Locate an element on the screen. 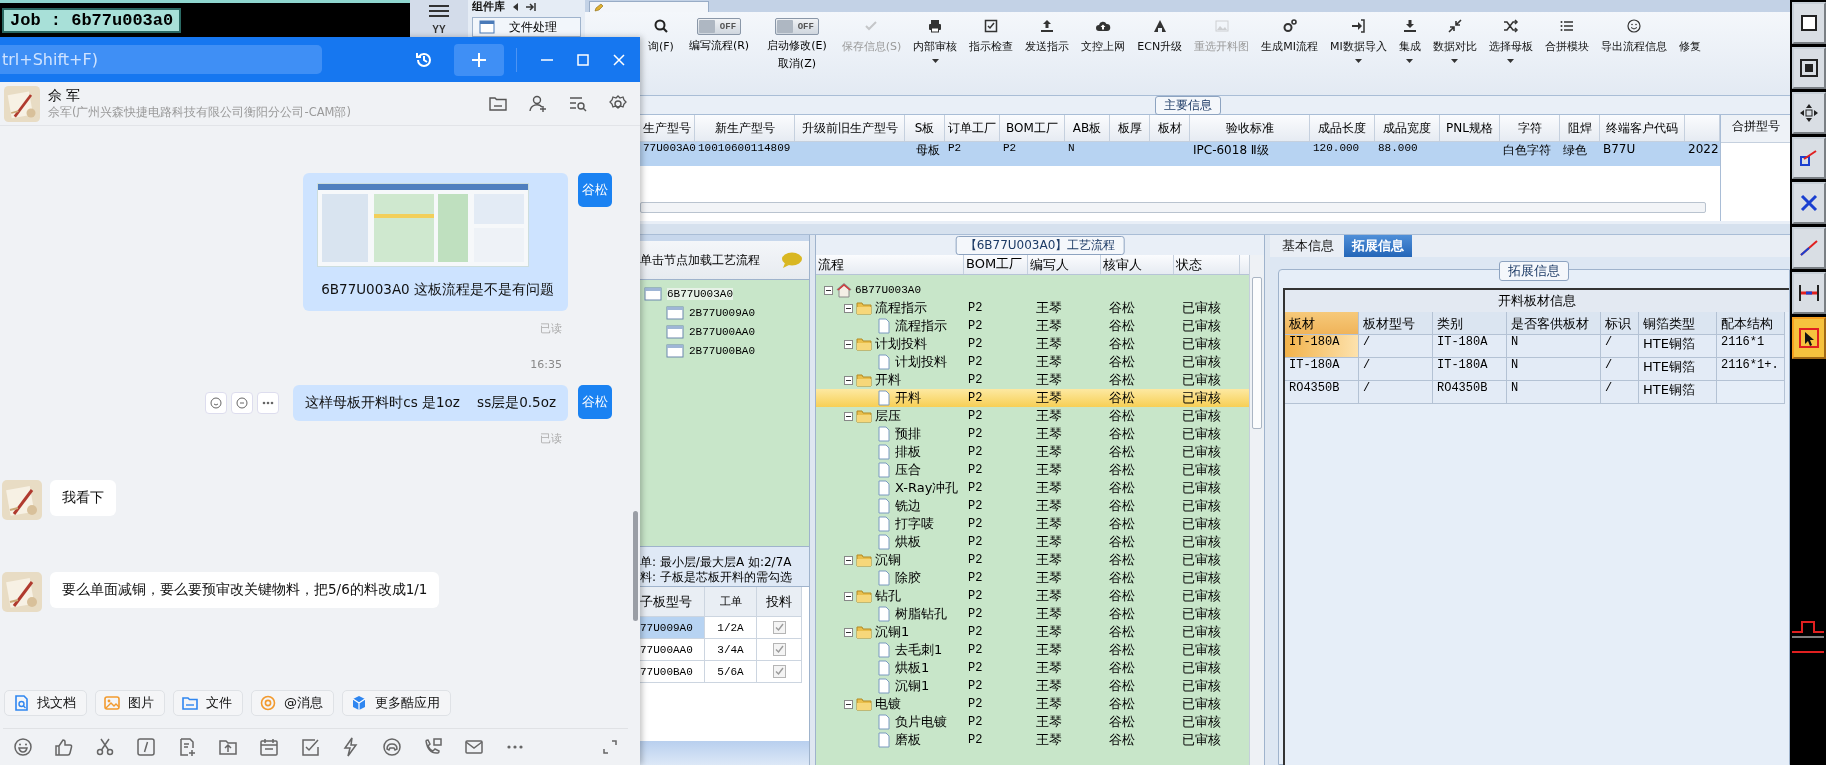 The width and height of the screenshot is (1826, 765). column-header: 终端客户代码 is located at coordinates (1642, 128).